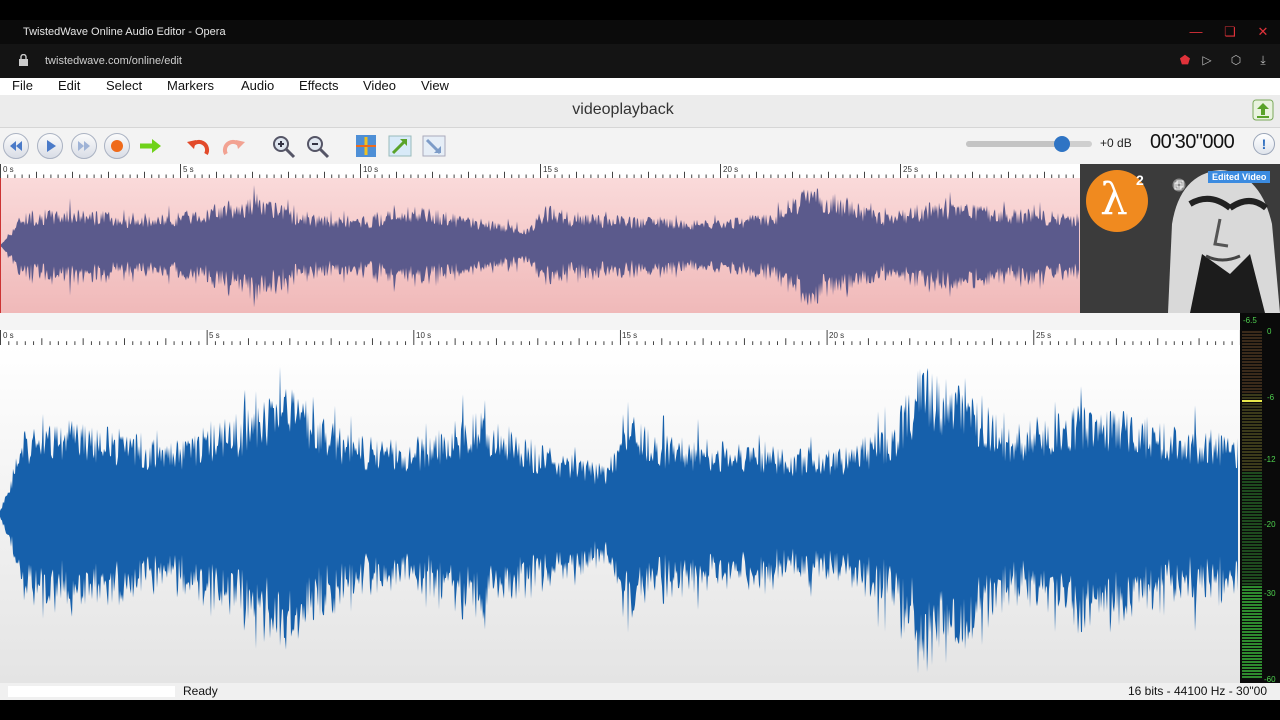  Describe the element at coordinates (731, 169) in the screenshot. I see `overview-tick-label: 20 s` at that location.